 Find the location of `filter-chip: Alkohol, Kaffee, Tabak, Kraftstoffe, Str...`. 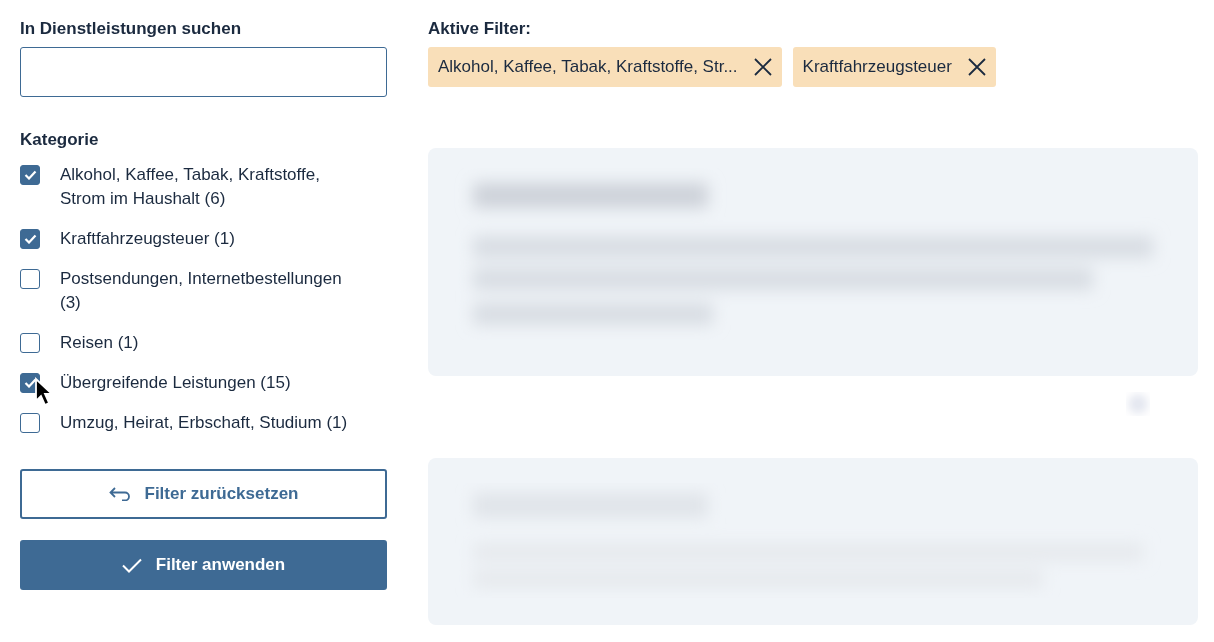

filter-chip: Alkohol, Kaffee, Tabak, Kraftstoffe, Str... is located at coordinates (605, 67).